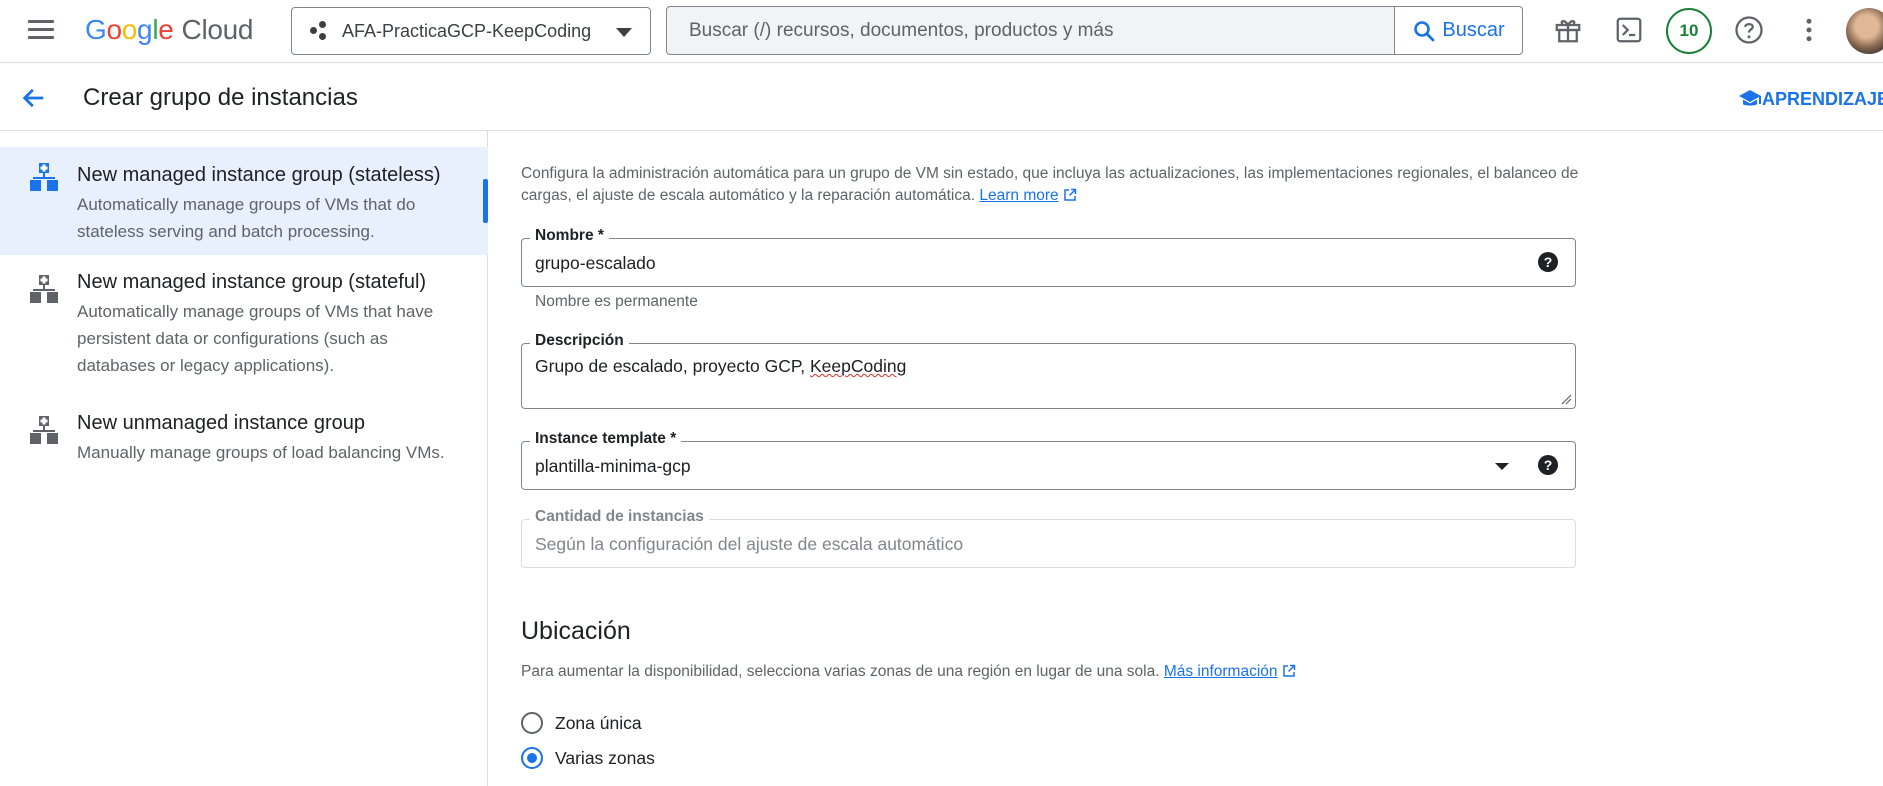 The width and height of the screenshot is (1883, 786). What do you see at coordinates (605, 757) in the screenshot?
I see `radio-label: Varias zonas` at bounding box center [605, 757].